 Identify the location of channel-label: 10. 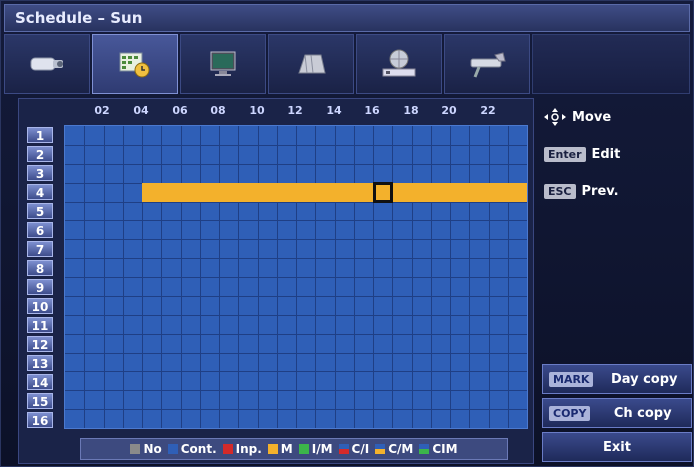
(40, 305).